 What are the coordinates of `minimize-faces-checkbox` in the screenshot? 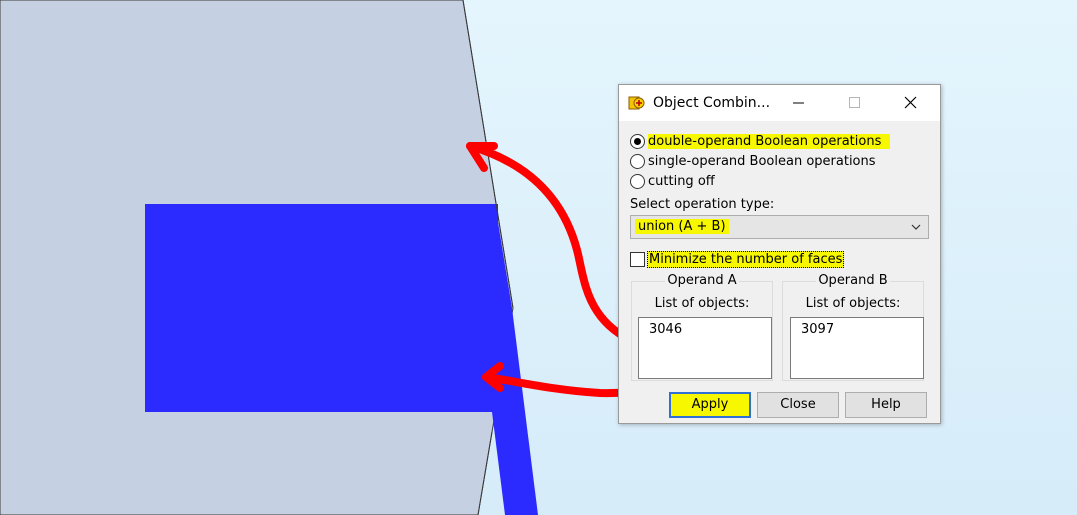 It's located at (637, 259).